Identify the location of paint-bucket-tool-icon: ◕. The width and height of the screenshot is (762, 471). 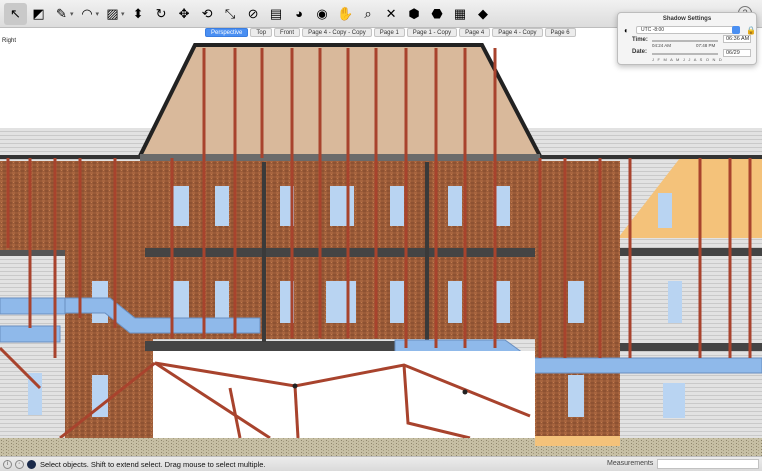
(299, 13).